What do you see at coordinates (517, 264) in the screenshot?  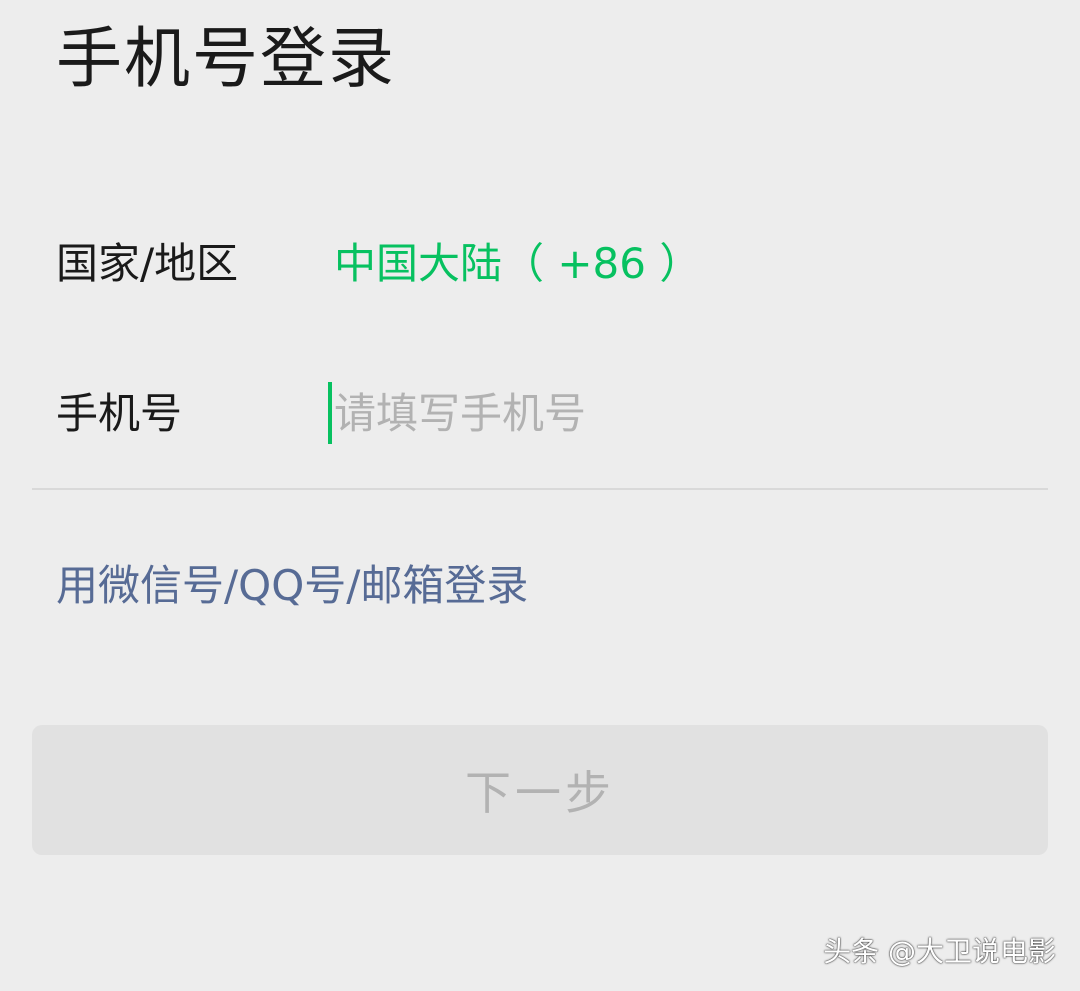 I see `country-region-selector: 中国大陆（ +86 ）` at bounding box center [517, 264].